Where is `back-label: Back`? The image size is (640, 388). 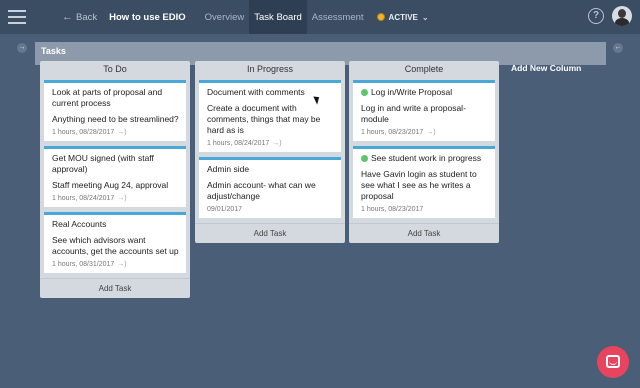 back-label: Back is located at coordinates (87, 17).